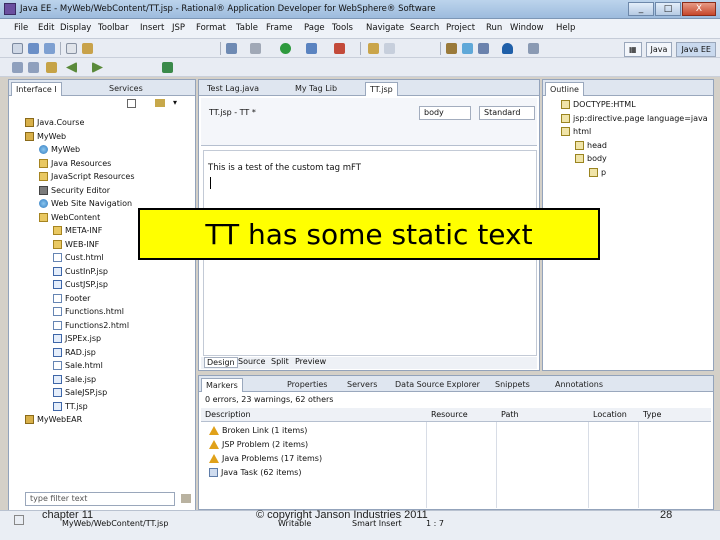 The image size is (720, 540). What do you see at coordinates (510, 414) in the screenshot?
I see `col-path: Path` at bounding box center [510, 414].